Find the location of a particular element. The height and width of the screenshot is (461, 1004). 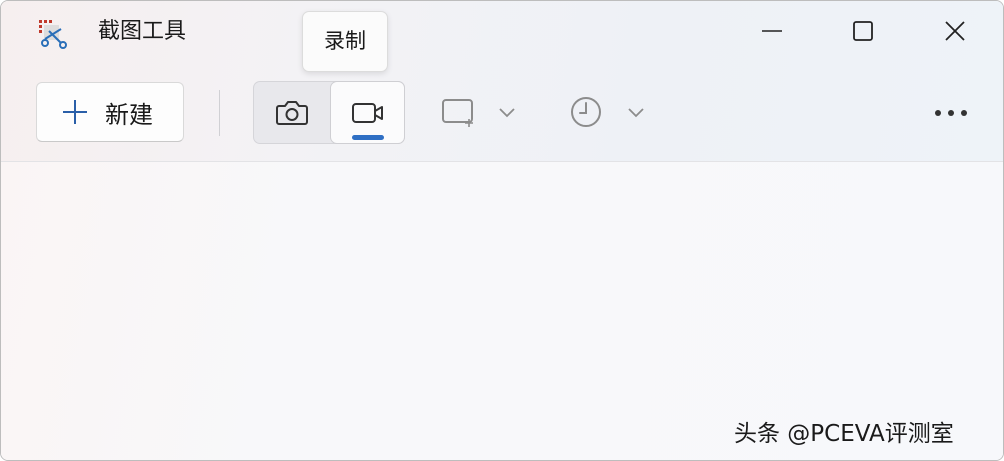

maximize-button is located at coordinates (863, 31).